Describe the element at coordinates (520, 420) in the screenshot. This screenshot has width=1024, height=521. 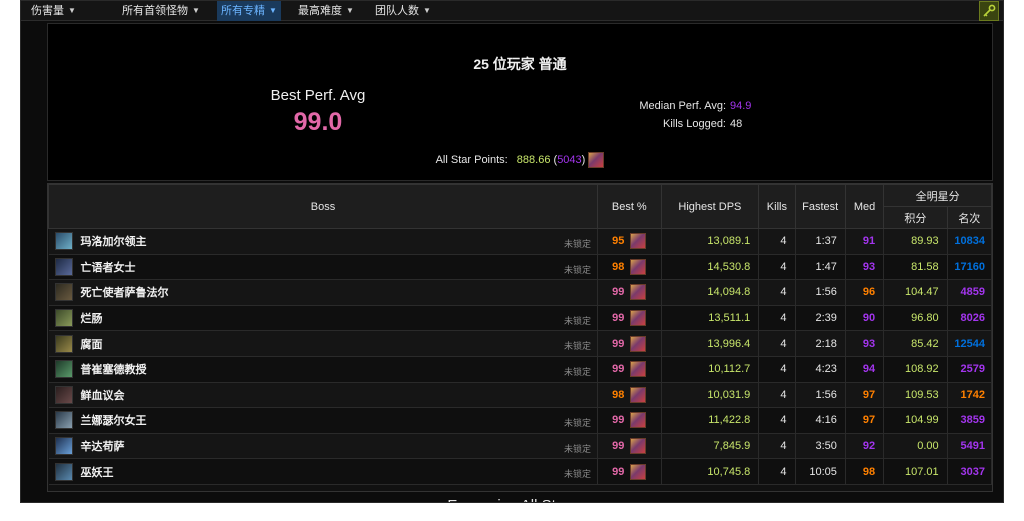
I see `table-row: 兰娜瑟尔女王 未锁定 99 11,422.8 4 4:16 97 104.99 3859` at that location.